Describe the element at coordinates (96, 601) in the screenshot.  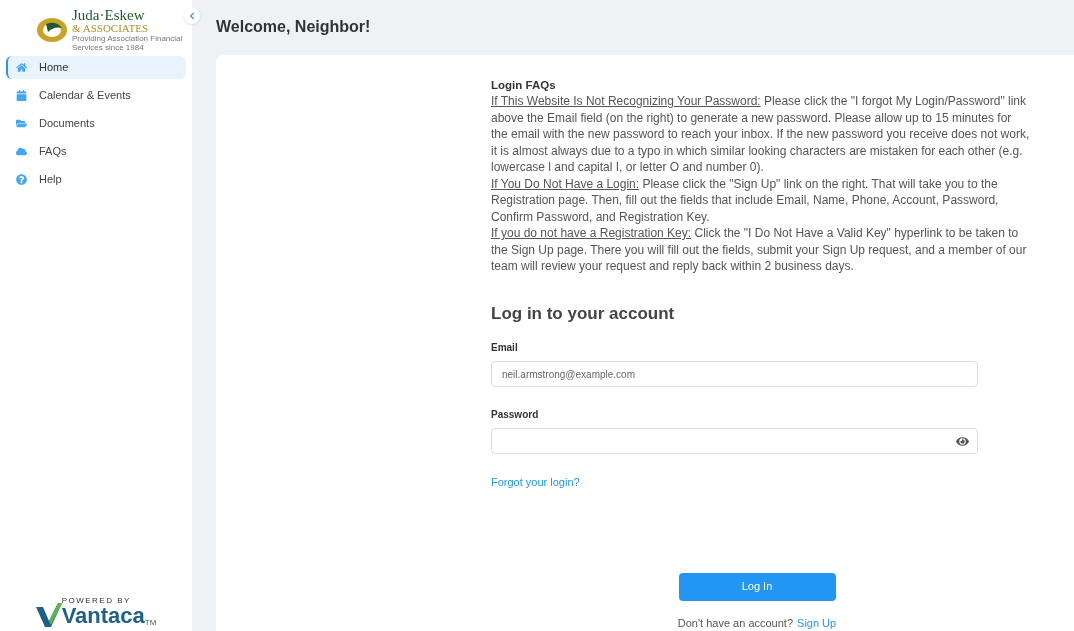
I see `powered-by-caption: POWERED BY` at that location.